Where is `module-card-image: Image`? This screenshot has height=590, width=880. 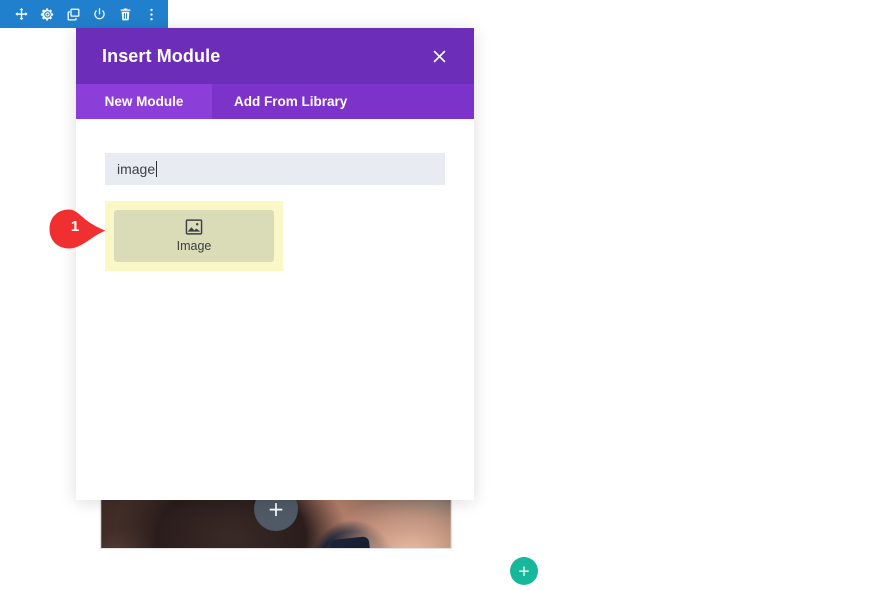 module-card-image: Image is located at coordinates (194, 236).